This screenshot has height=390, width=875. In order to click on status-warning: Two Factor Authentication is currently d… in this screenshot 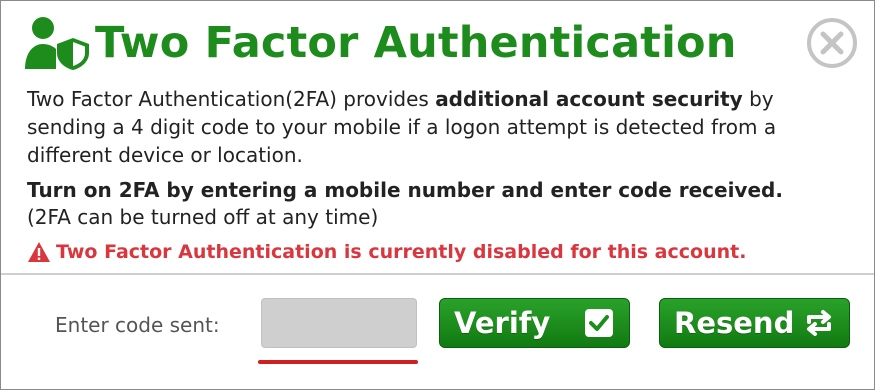, I will do `click(442, 252)`.